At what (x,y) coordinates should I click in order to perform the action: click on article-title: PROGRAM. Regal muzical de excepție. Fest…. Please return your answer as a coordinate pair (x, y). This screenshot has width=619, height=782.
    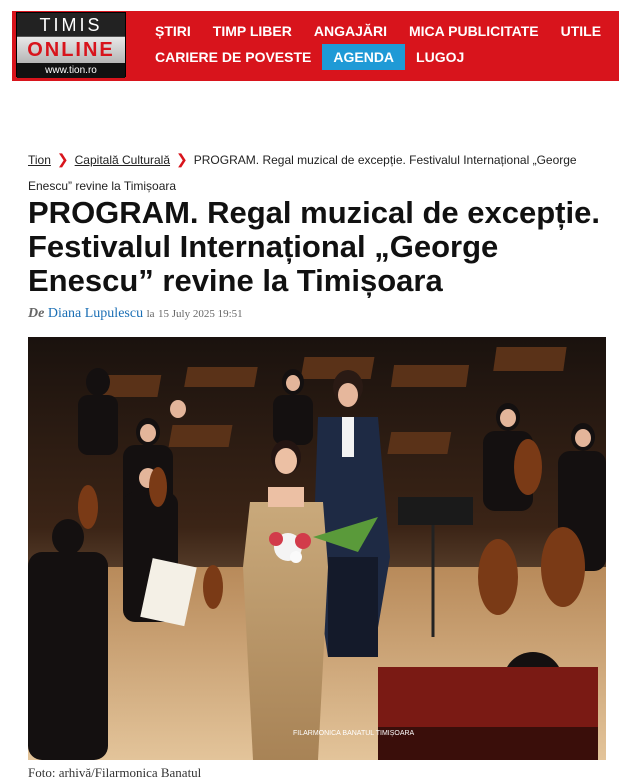
    Looking at the image, I should click on (314, 246).